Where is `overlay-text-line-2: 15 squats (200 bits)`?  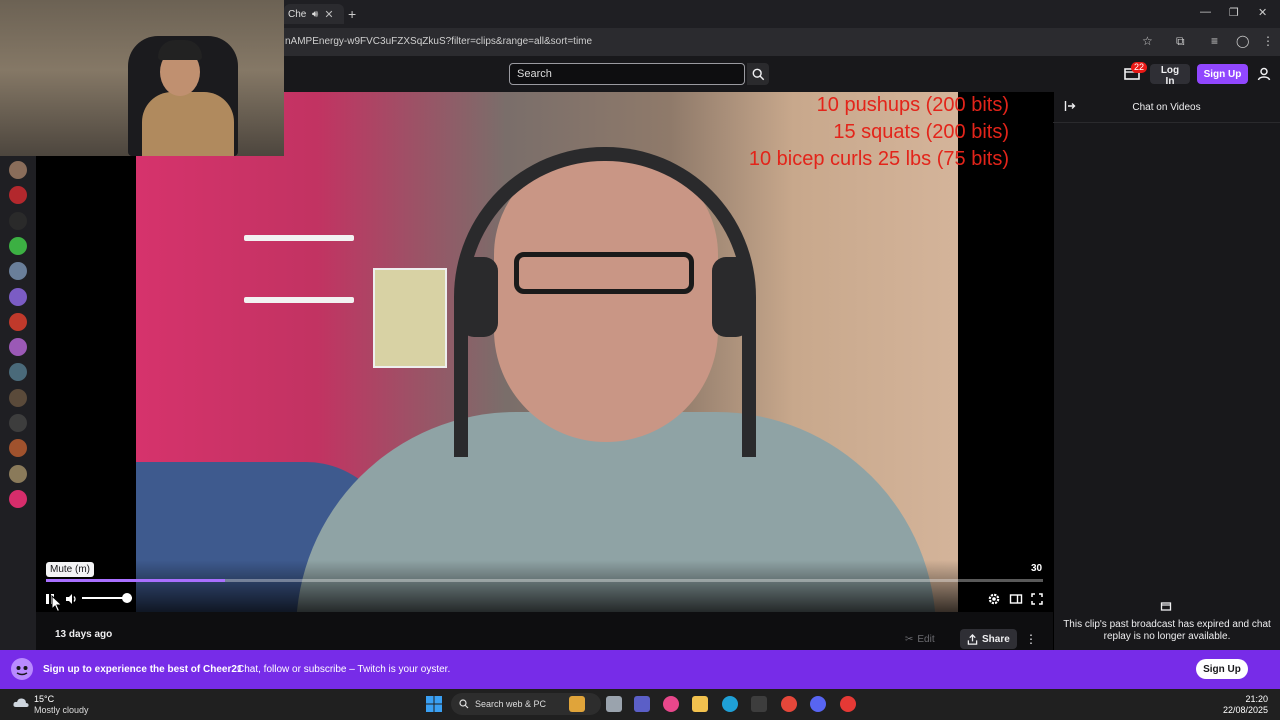 overlay-text-line-2: 15 squats (200 bits) is located at coordinates (921, 132).